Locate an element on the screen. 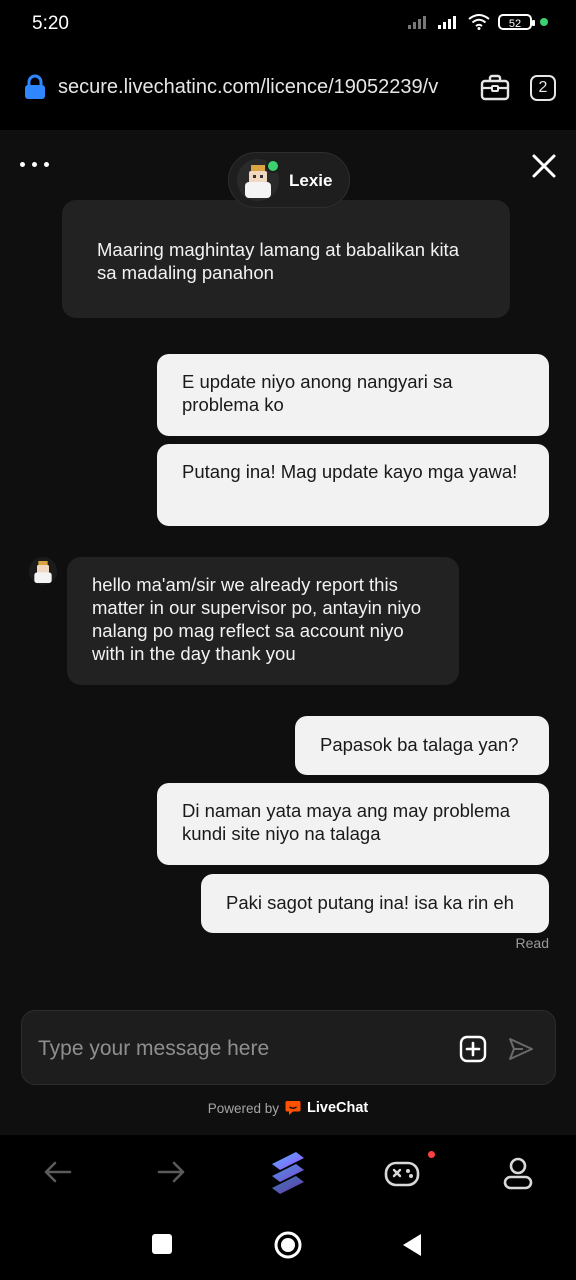 The height and width of the screenshot is (1280, 576). user-message: Putang ina! Mag update kayo mga yawa! is located at coordinates (353, 485).